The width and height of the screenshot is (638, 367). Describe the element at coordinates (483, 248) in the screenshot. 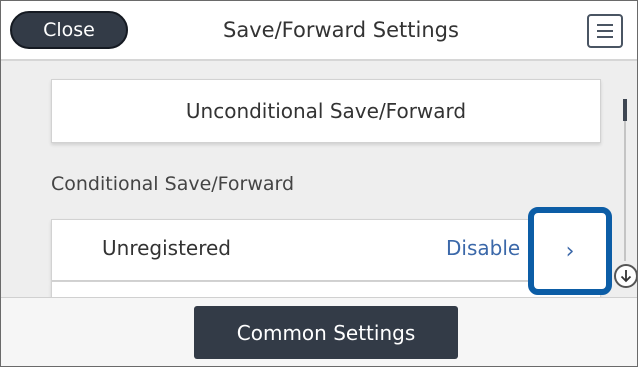

I see `unregistered-status: Disable` at that location.